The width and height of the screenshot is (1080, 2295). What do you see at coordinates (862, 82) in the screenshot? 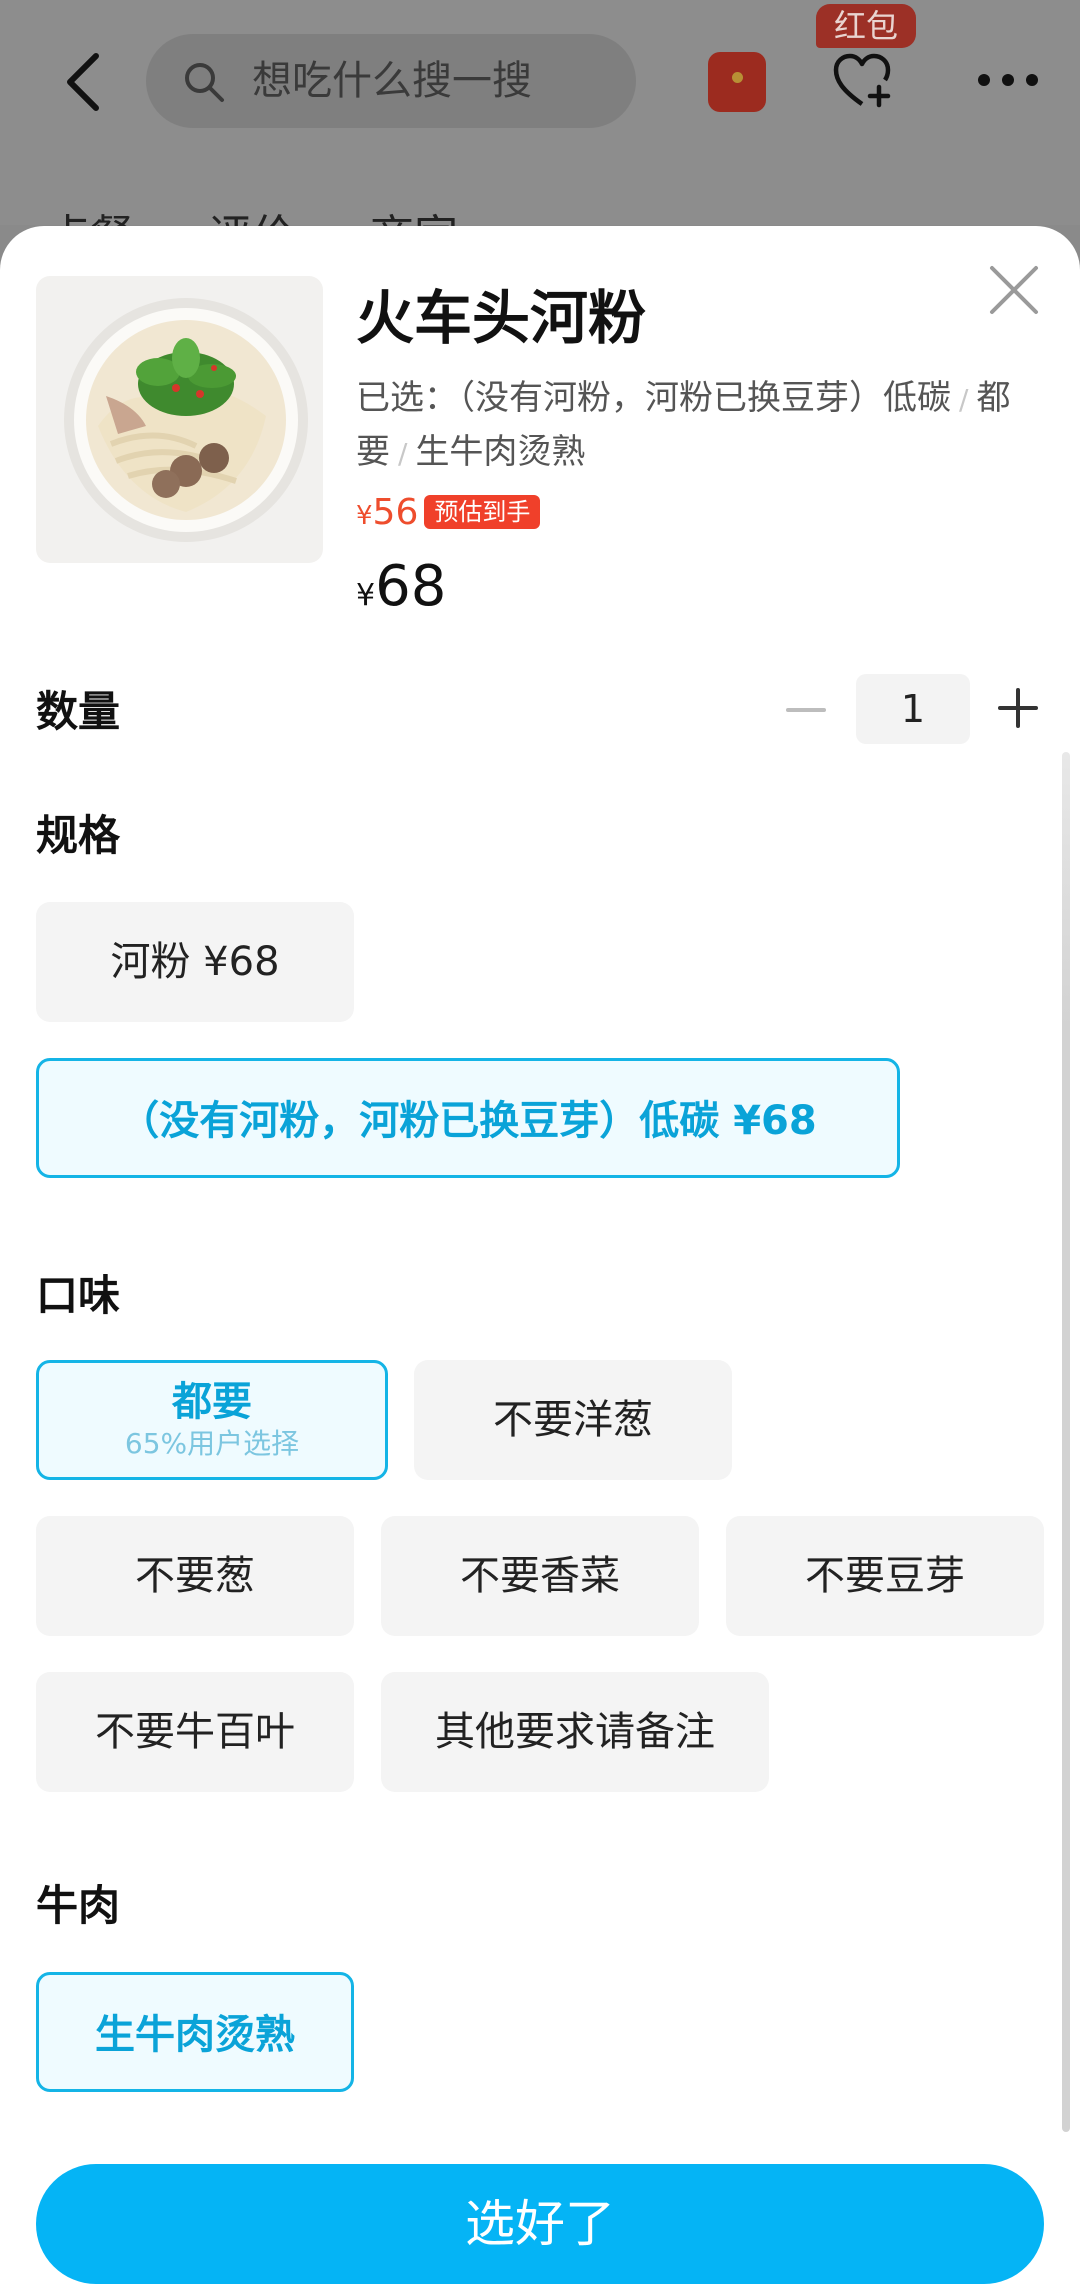
I see `favorite-add-icon` at bounding box center [862, 82].